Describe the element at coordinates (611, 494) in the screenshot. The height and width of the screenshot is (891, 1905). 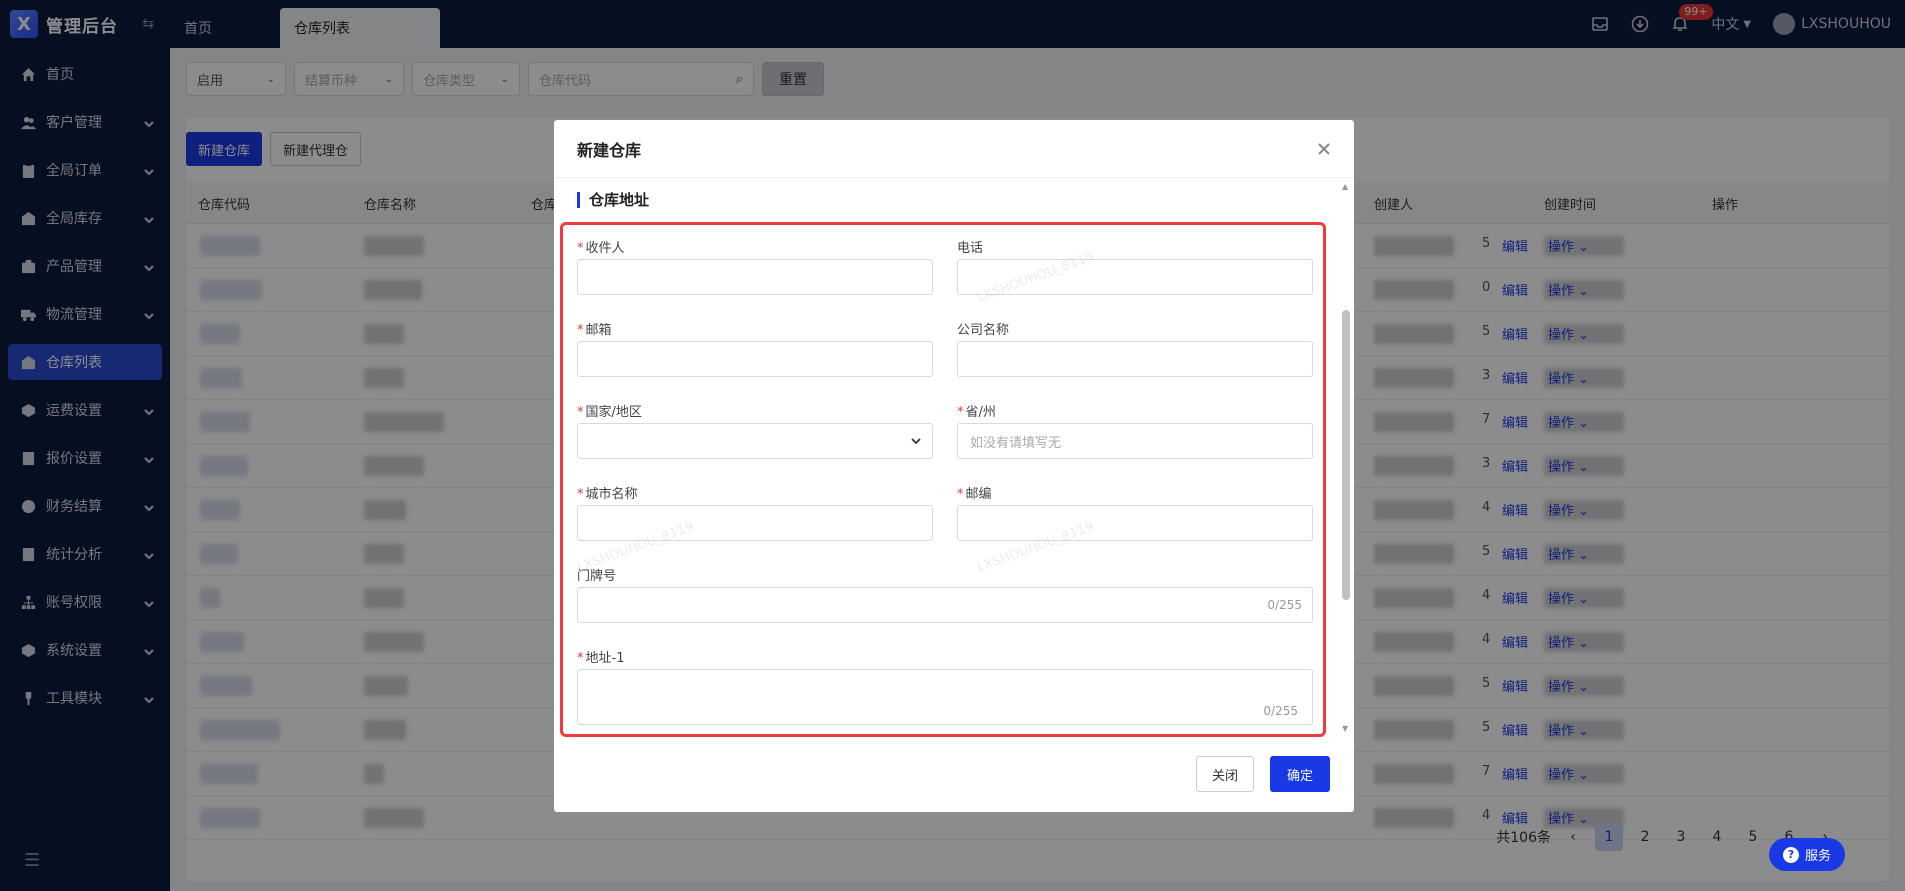
I see `city-label-text: 城市名称` at that location.